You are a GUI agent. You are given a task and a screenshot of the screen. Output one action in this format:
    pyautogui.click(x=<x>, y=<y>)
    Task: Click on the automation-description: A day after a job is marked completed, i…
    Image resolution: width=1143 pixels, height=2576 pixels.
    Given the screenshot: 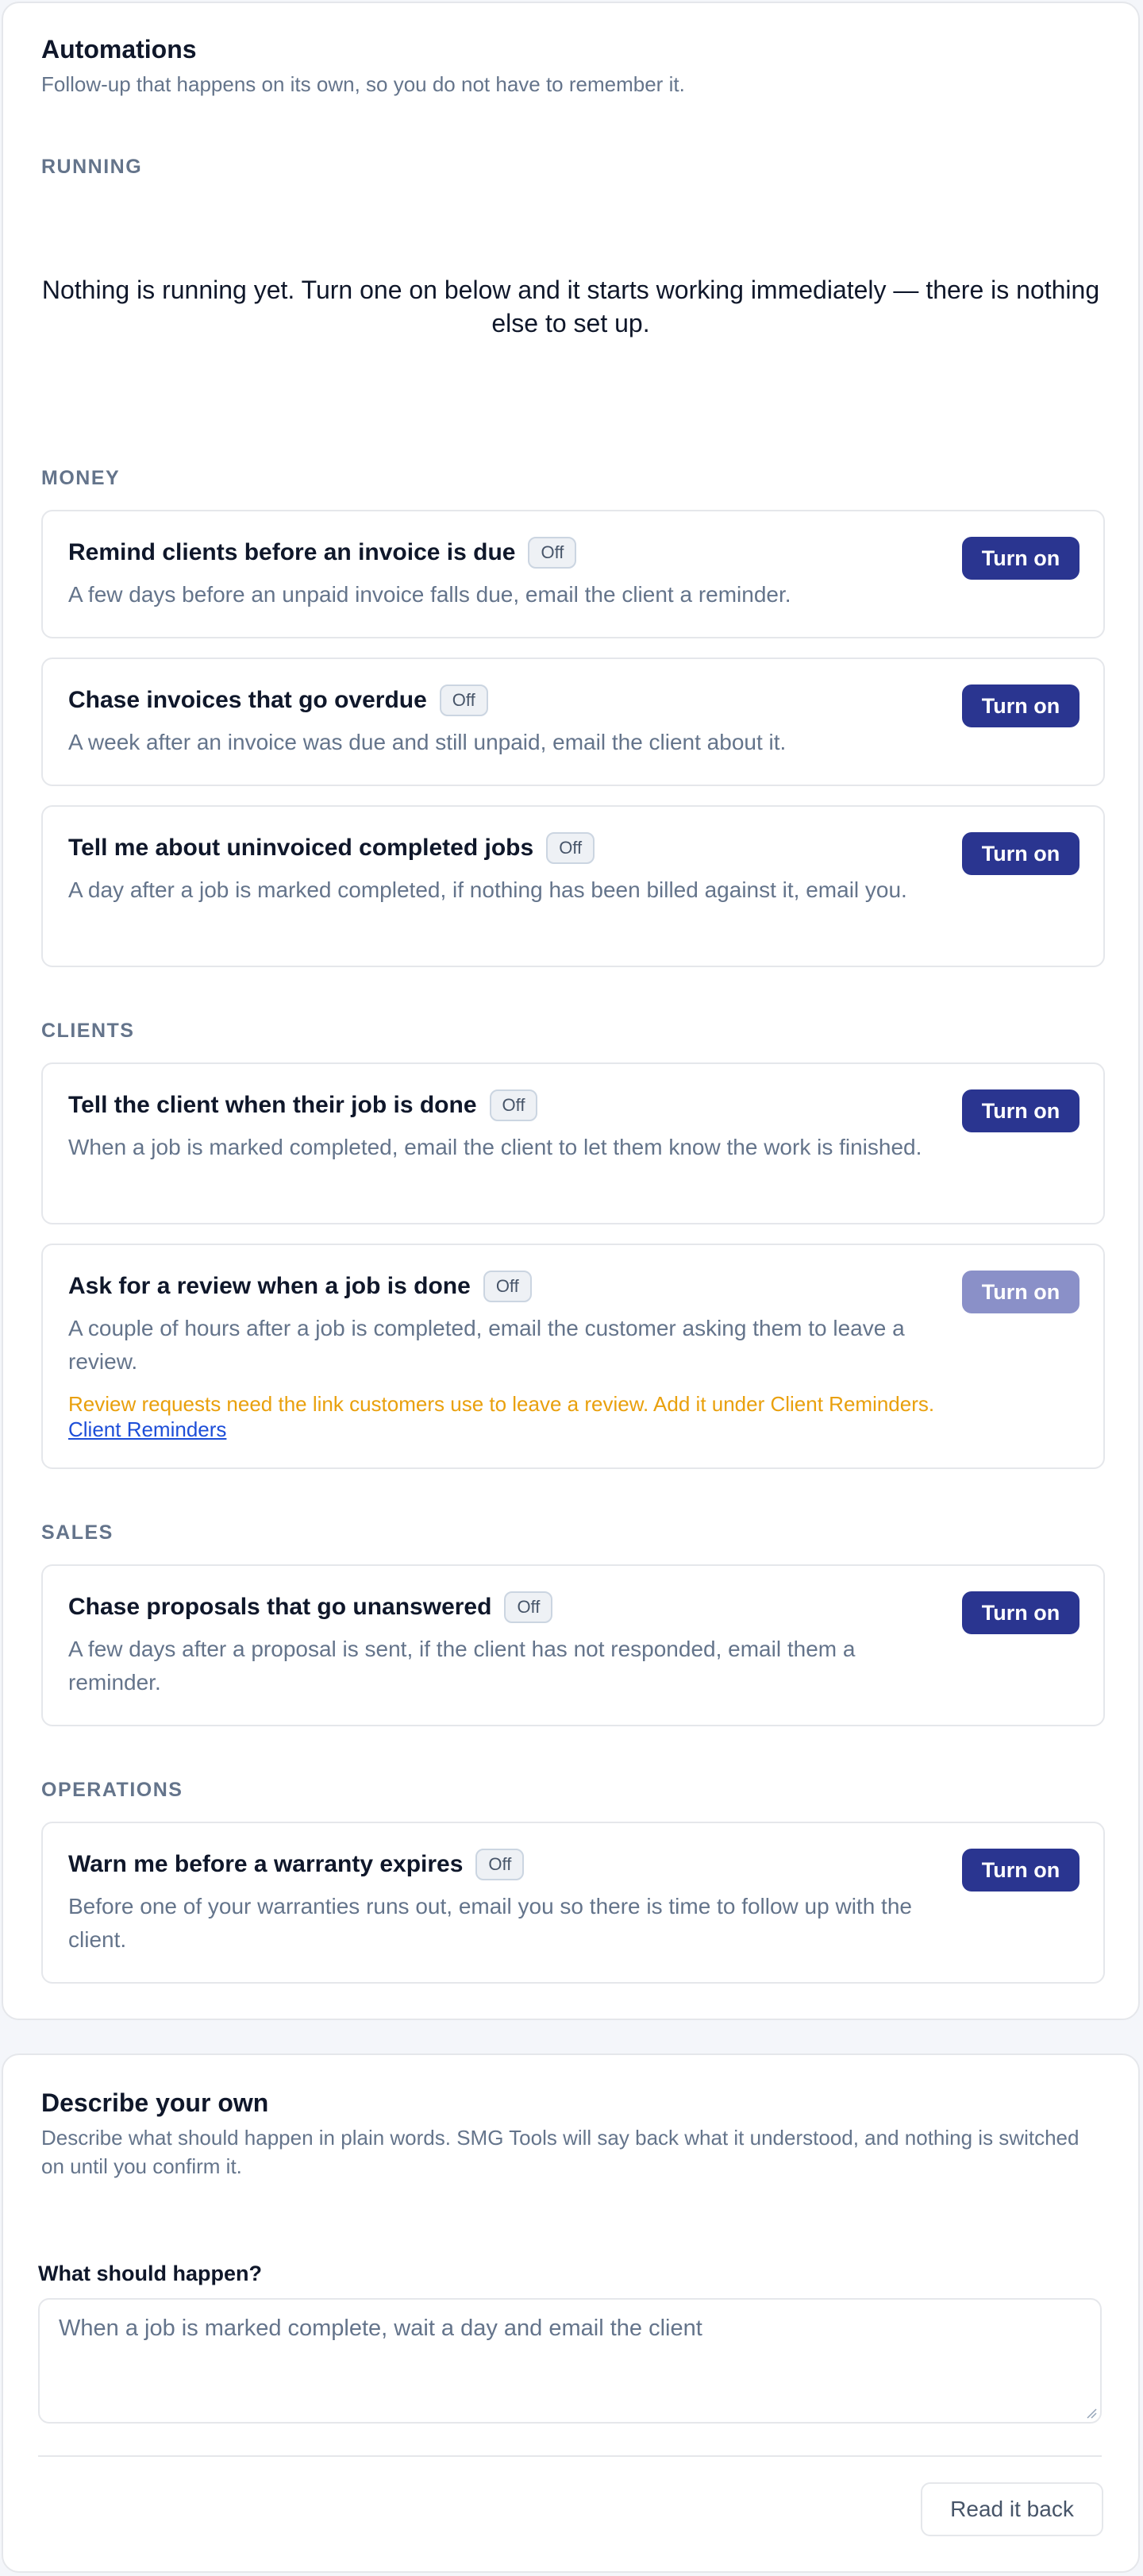 What is the action you would take?
    pyautogui.click(x=487, y=889)
    